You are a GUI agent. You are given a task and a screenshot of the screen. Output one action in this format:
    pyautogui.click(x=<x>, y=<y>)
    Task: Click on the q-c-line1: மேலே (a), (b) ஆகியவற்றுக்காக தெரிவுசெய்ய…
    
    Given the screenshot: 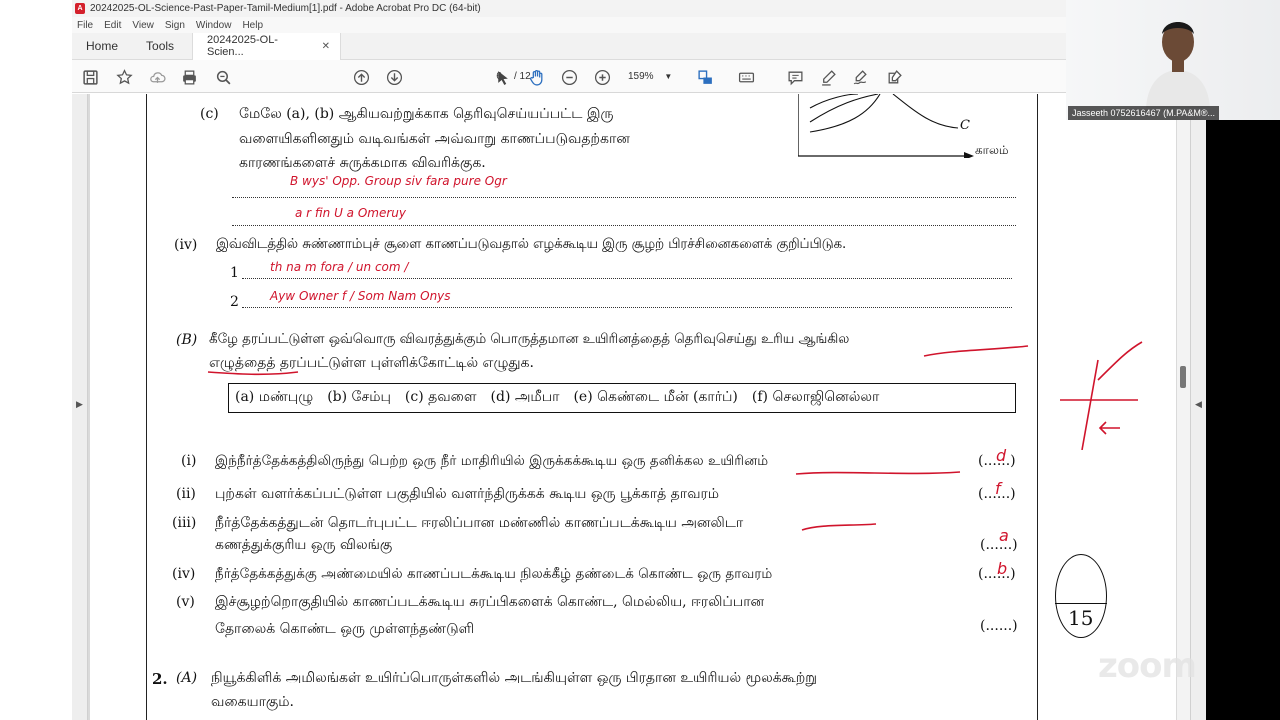 What is the action you would take?
    pyautogui.click(x=426, y=114)
    